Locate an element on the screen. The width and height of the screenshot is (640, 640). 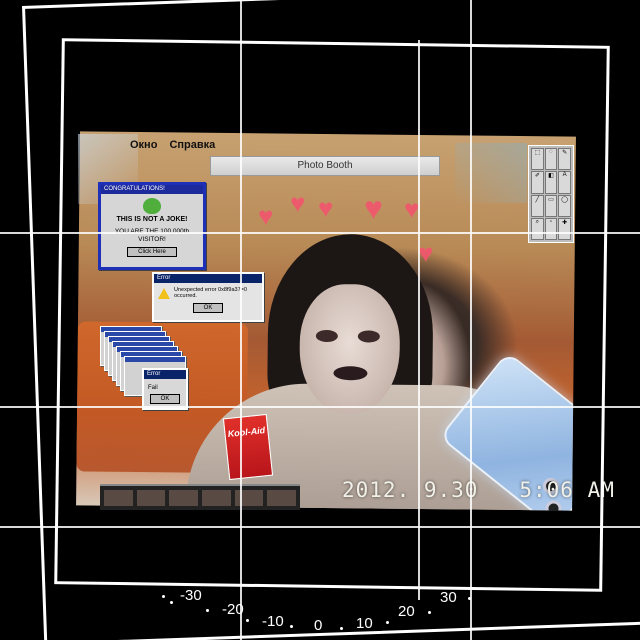
rotation-dial: -30 -20 -10 0 10 20 30 is located at coordinates (320, 612).